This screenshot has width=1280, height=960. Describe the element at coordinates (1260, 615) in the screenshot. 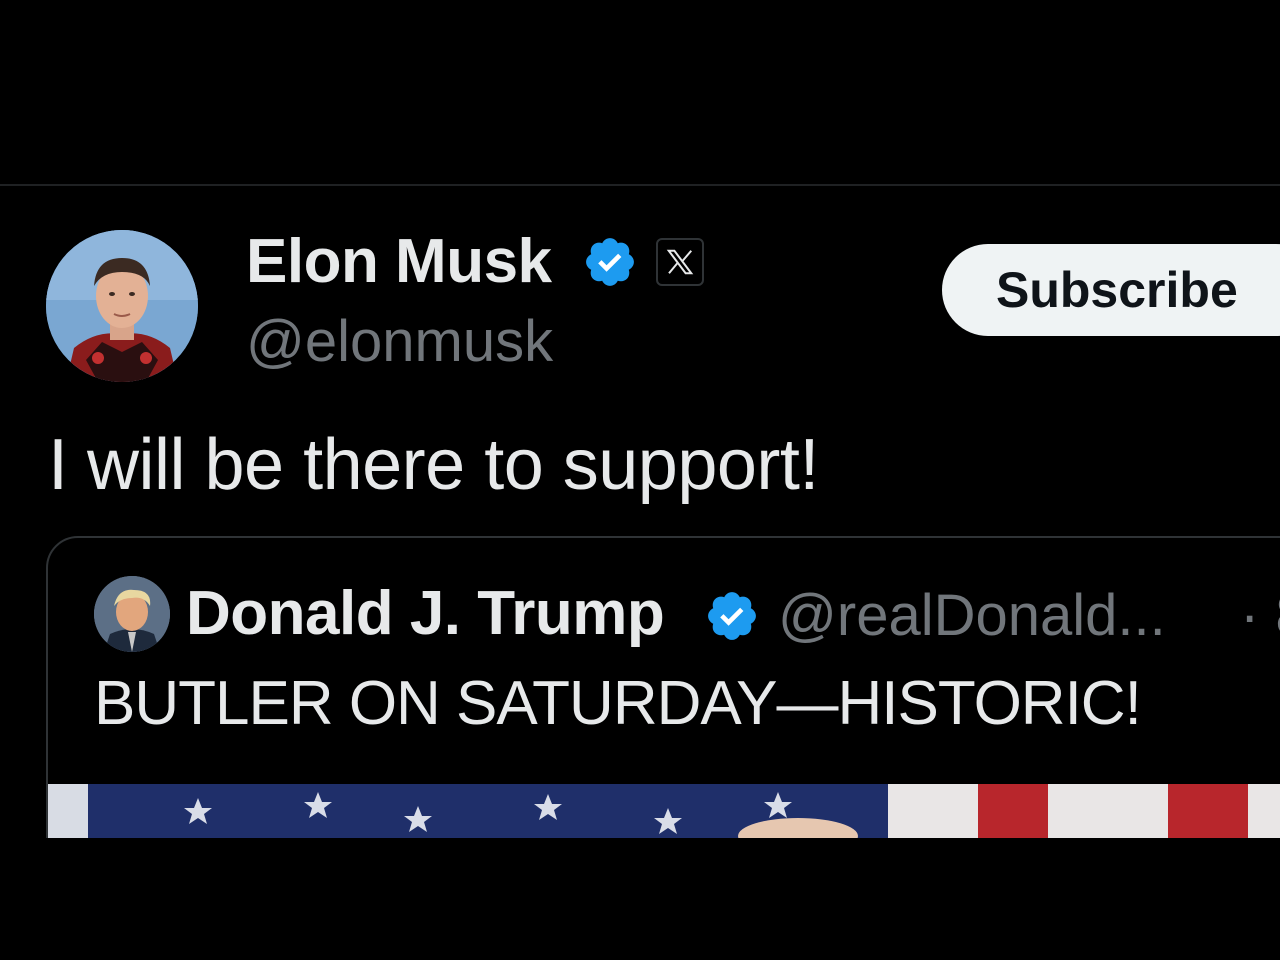

I see `quoted-timestamp: · 8` at that location.